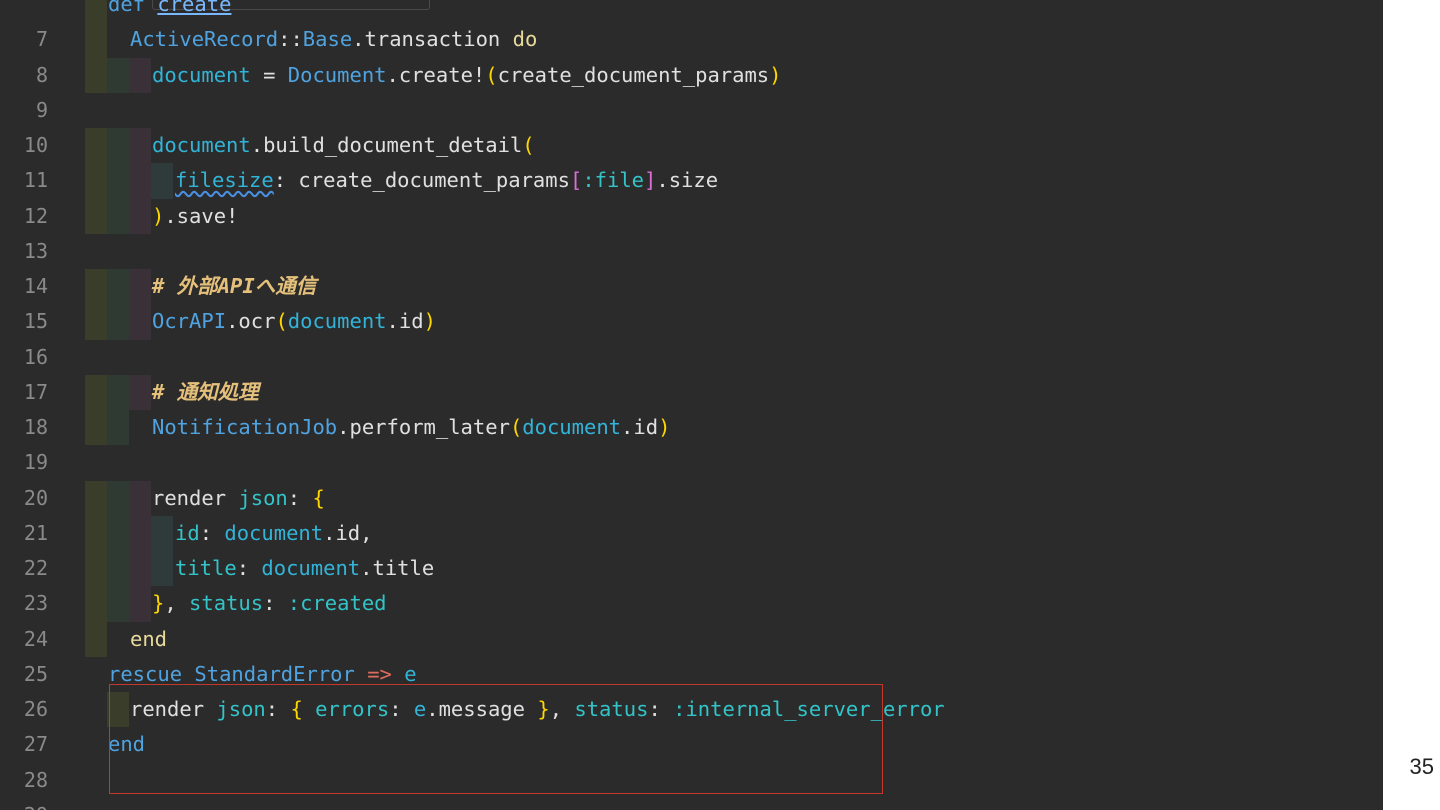 Image resolution: width=1440 pixels, height=810 pixels. Describe the element at coordinates (691, 583) in the screenshot. I see `code-line: 23 title: document.title` at that location.